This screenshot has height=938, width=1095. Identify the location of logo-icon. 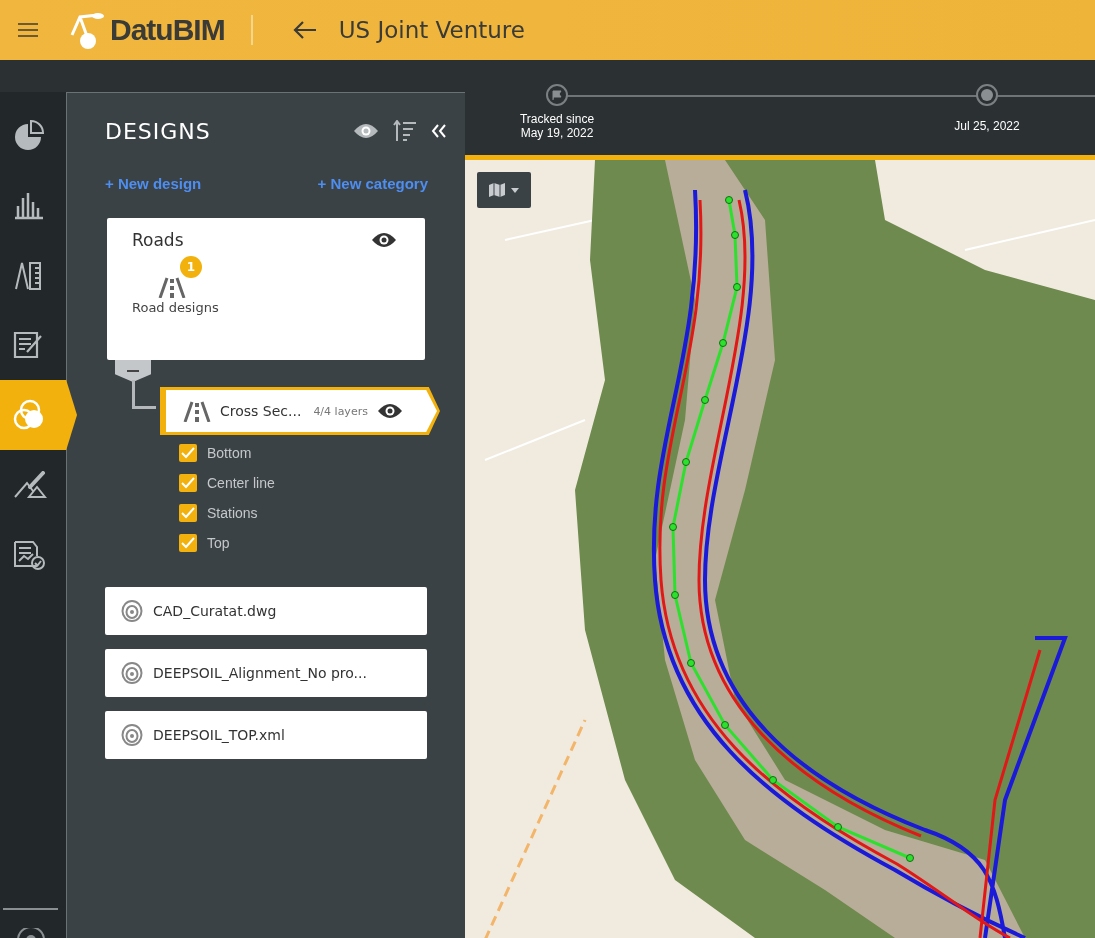
(87, 30).